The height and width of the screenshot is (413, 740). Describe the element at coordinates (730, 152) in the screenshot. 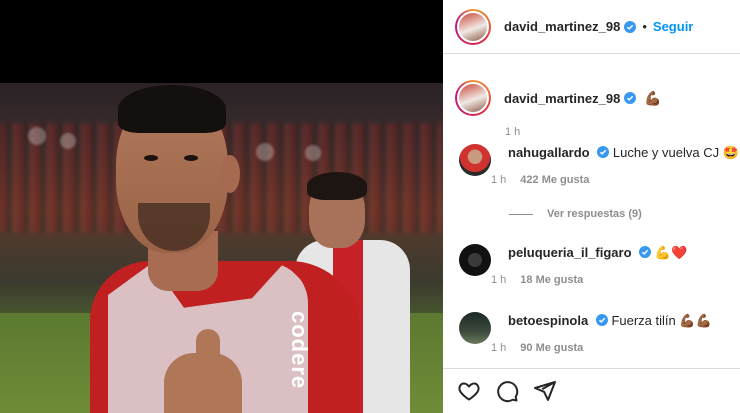

I see `comment-emoji: 🤩` at that location.